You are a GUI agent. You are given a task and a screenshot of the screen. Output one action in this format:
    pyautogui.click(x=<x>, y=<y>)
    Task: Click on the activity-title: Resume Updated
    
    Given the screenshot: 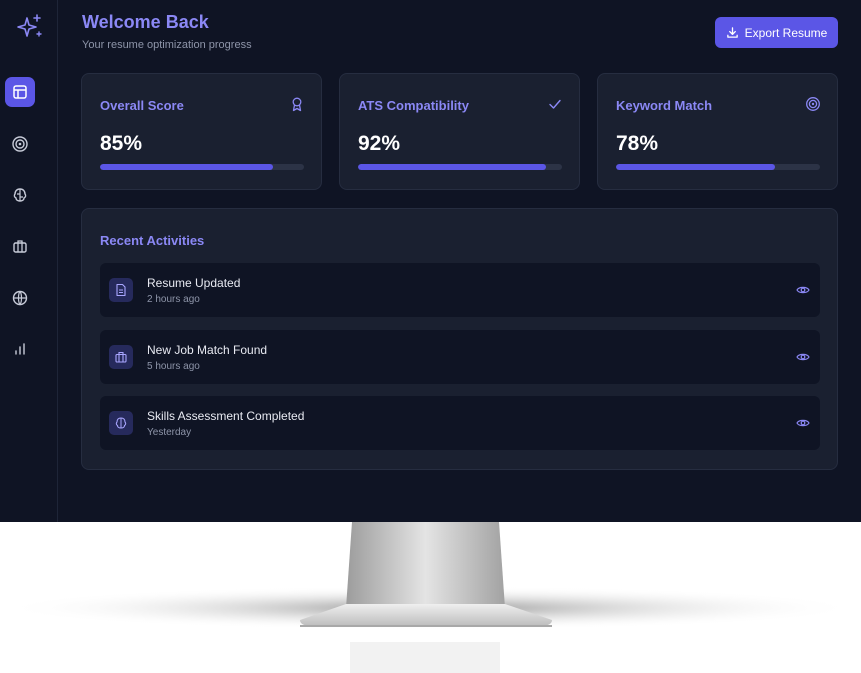 What is the action you would take?
    pyautogui.click(x=194, y=283)
    